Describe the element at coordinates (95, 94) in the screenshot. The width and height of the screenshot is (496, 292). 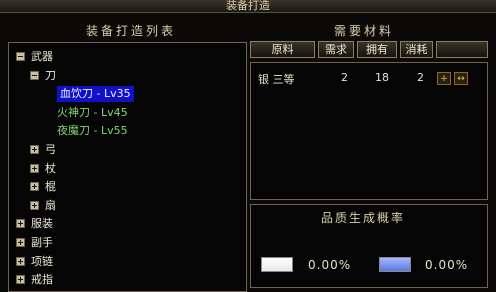
I see `tree-item-label: 血饮刀 - Lv35` at that location.